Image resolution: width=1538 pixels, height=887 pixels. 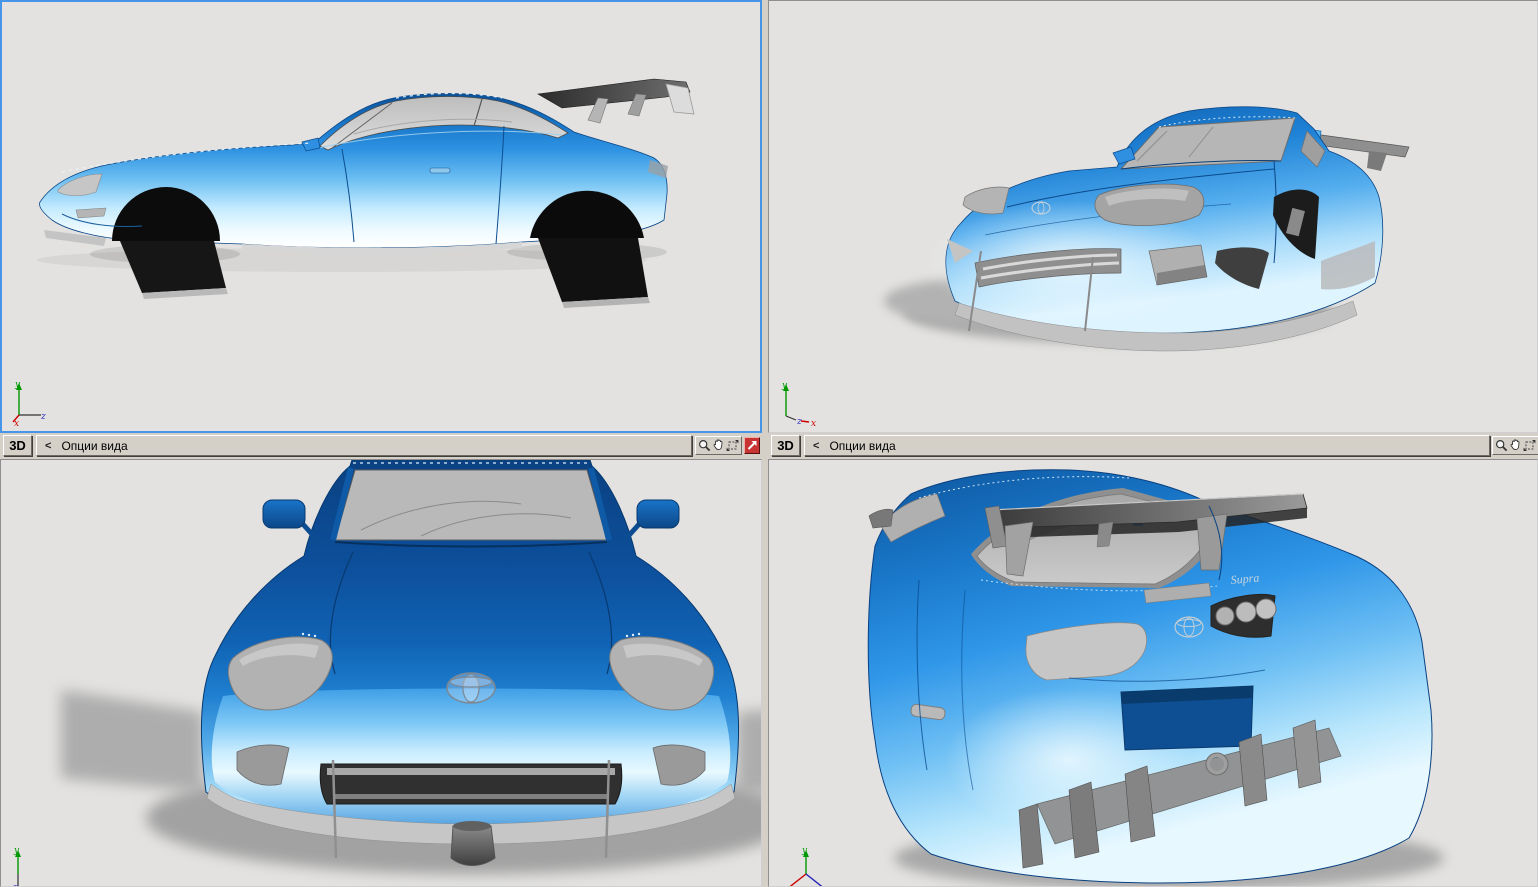 What do you see at coordinates (752, 445) in the screenshot?
I see `maximize-icon` at bounding box center [752, 445].